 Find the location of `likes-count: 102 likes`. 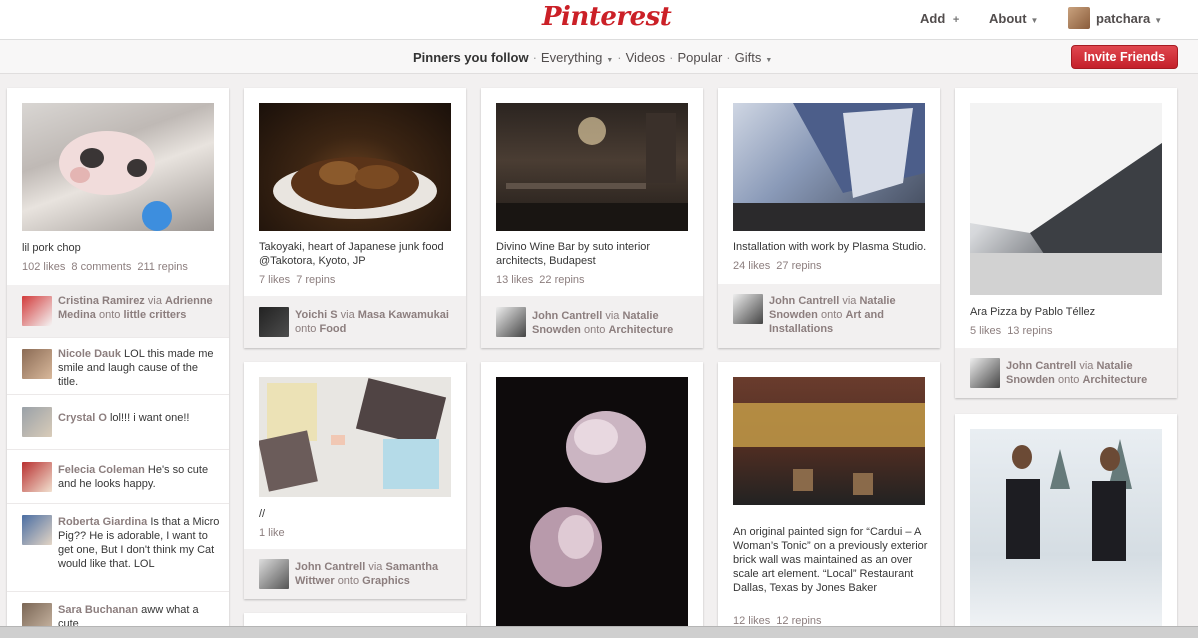

likes-count: 102 likes is located at coordinates (43, 267).